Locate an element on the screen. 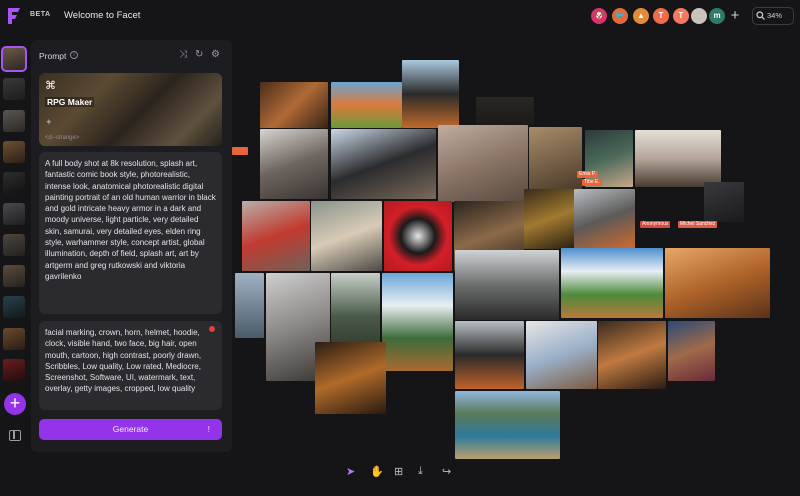 The width and height of the screenshot is (800, 496). reset-icon: ↻ is located at coordinates (199, 54).